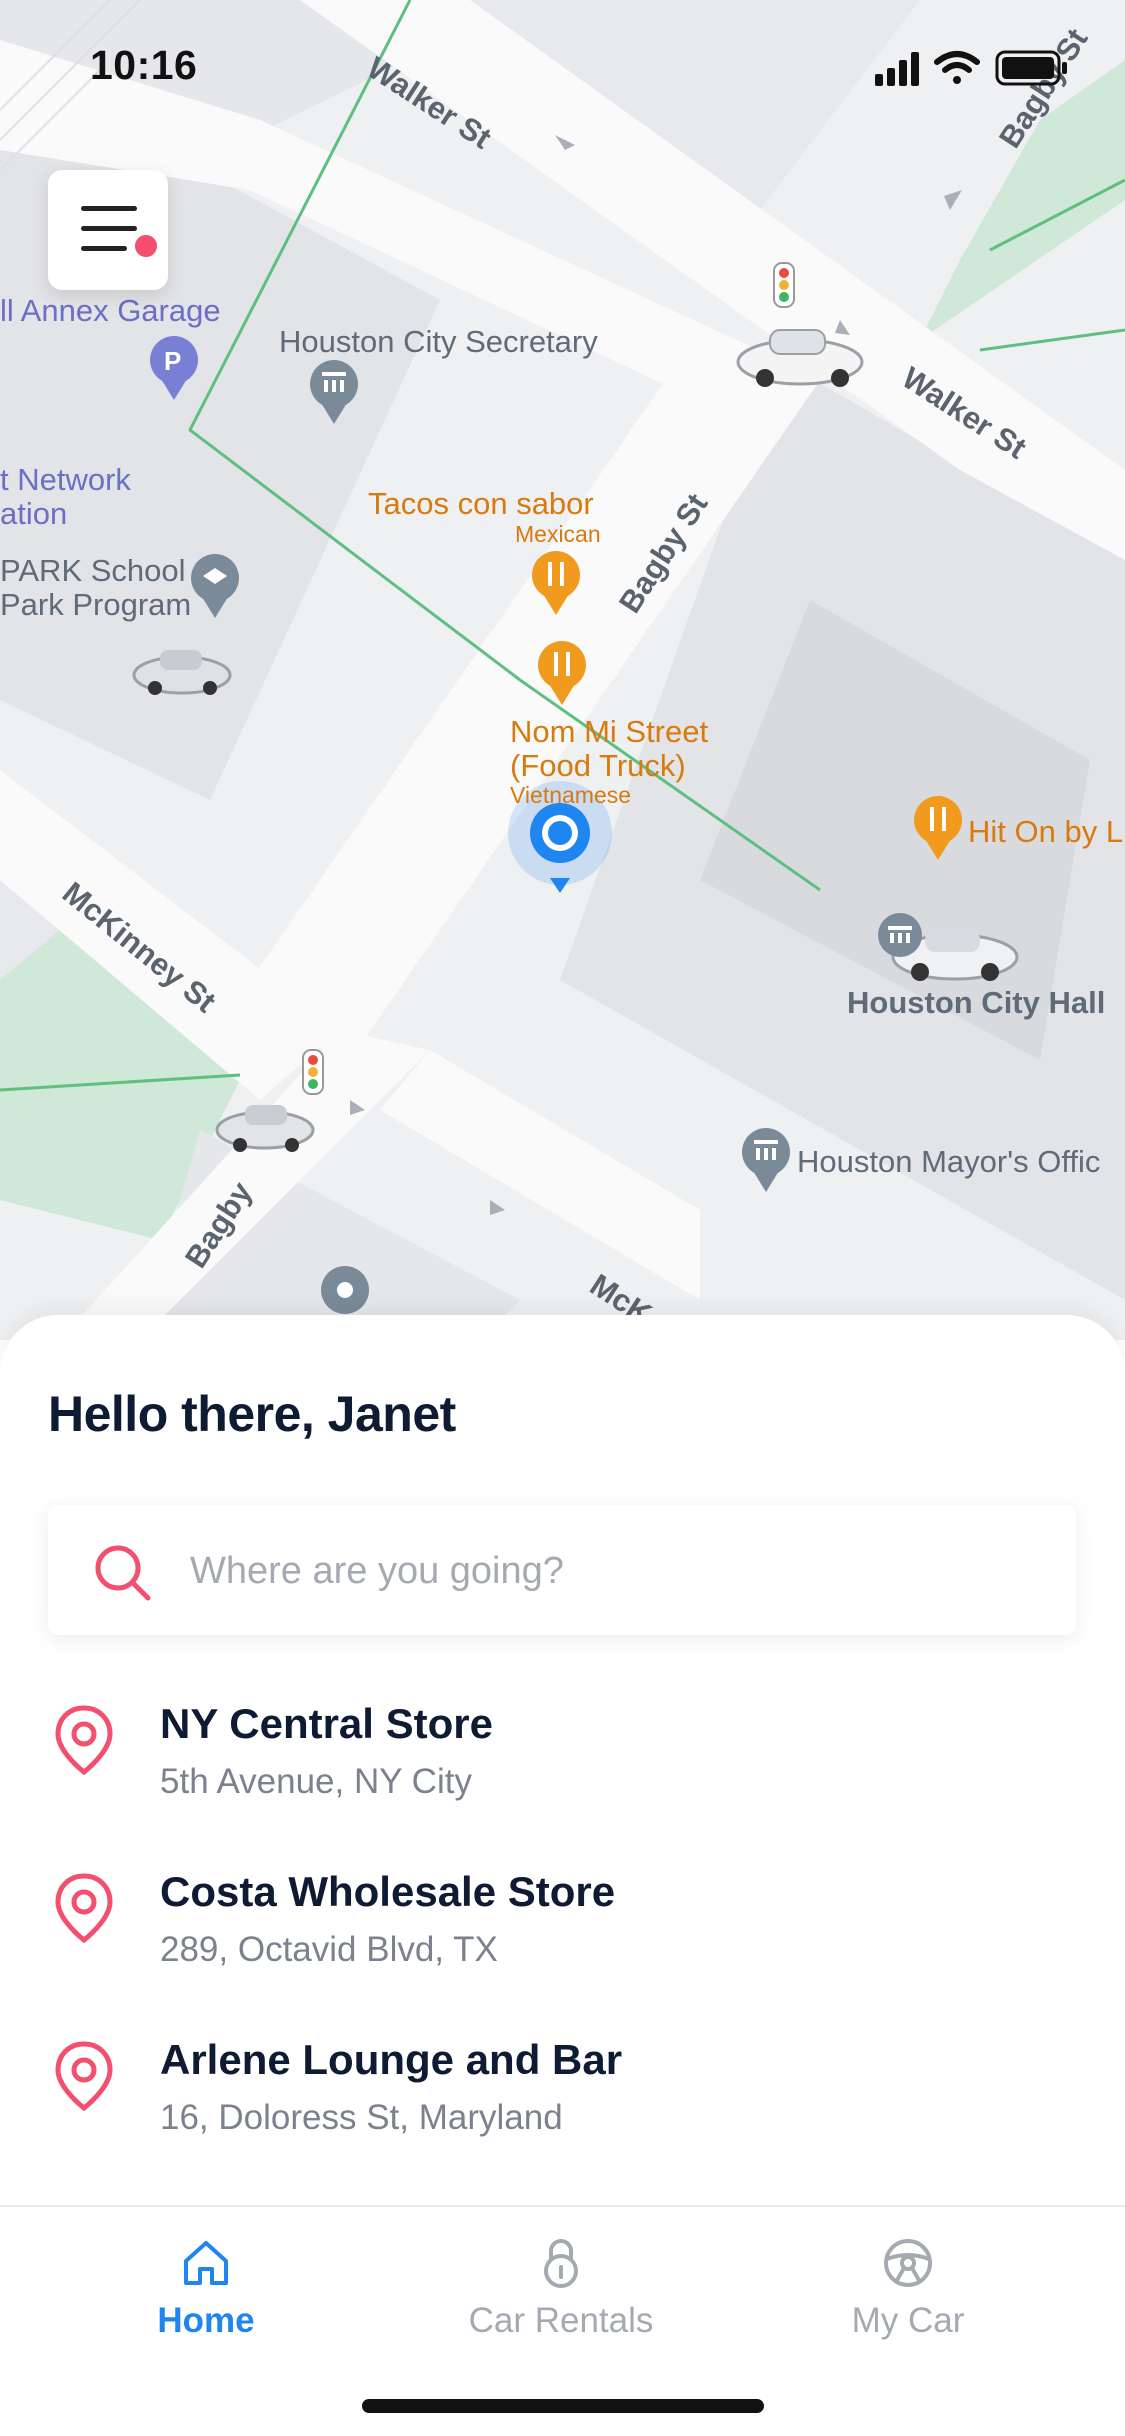  What do you see at coordinates (571, 795) in the screenshot?
I see `map-label-nom-mi-type: Vietnamese` at bounding box center [571, 795].